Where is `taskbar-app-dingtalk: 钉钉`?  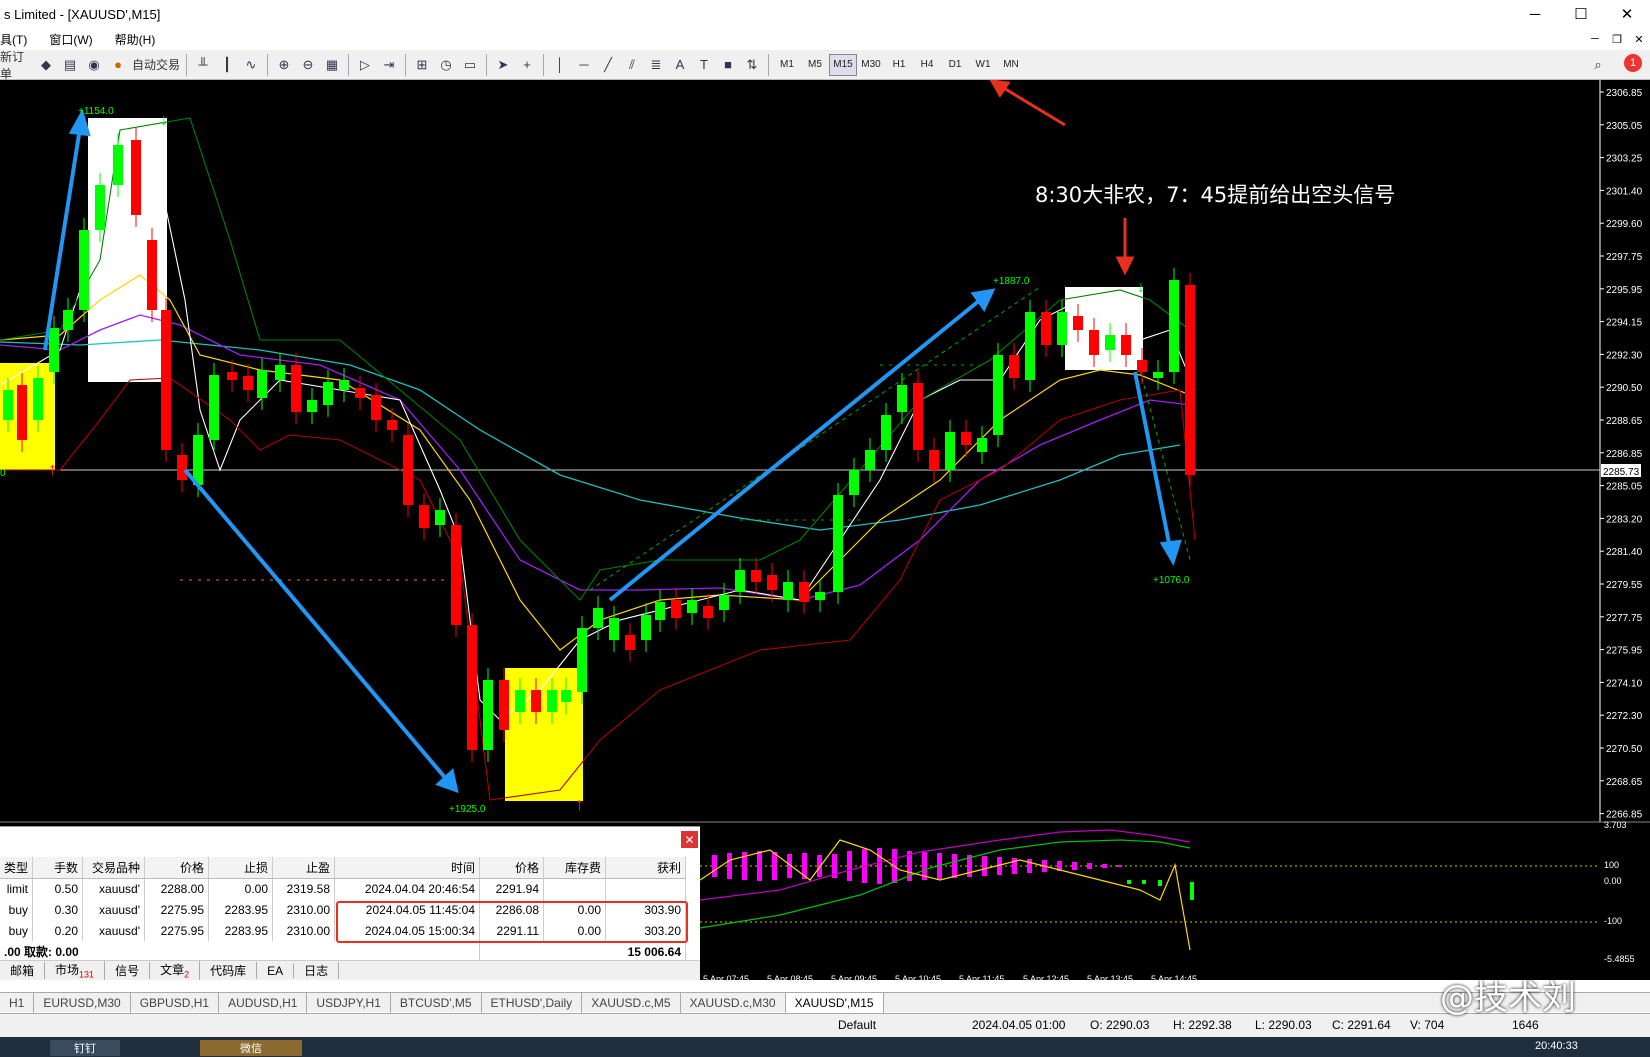
taskbar-app-dingtalk: 钉钉 is located at coordinates (85, 1048).